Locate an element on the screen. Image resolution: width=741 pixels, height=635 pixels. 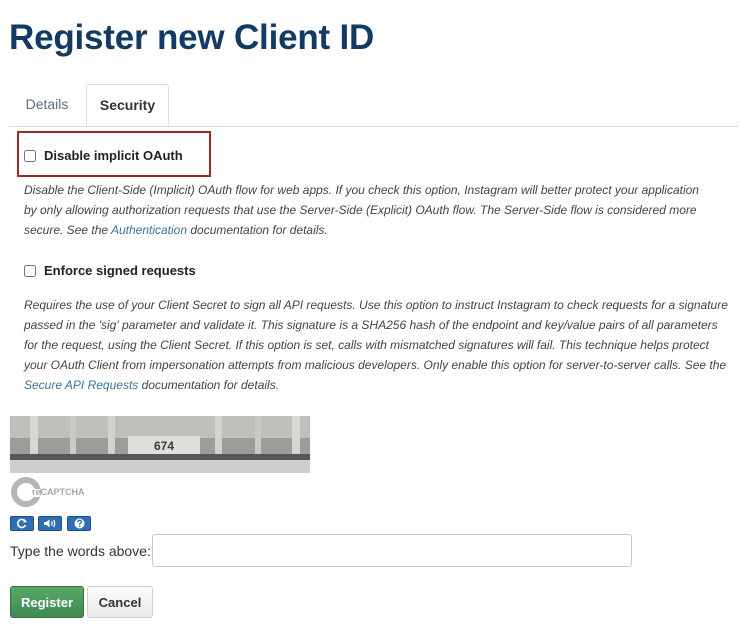
tab-security: Security is located at coordinates (127, 105).